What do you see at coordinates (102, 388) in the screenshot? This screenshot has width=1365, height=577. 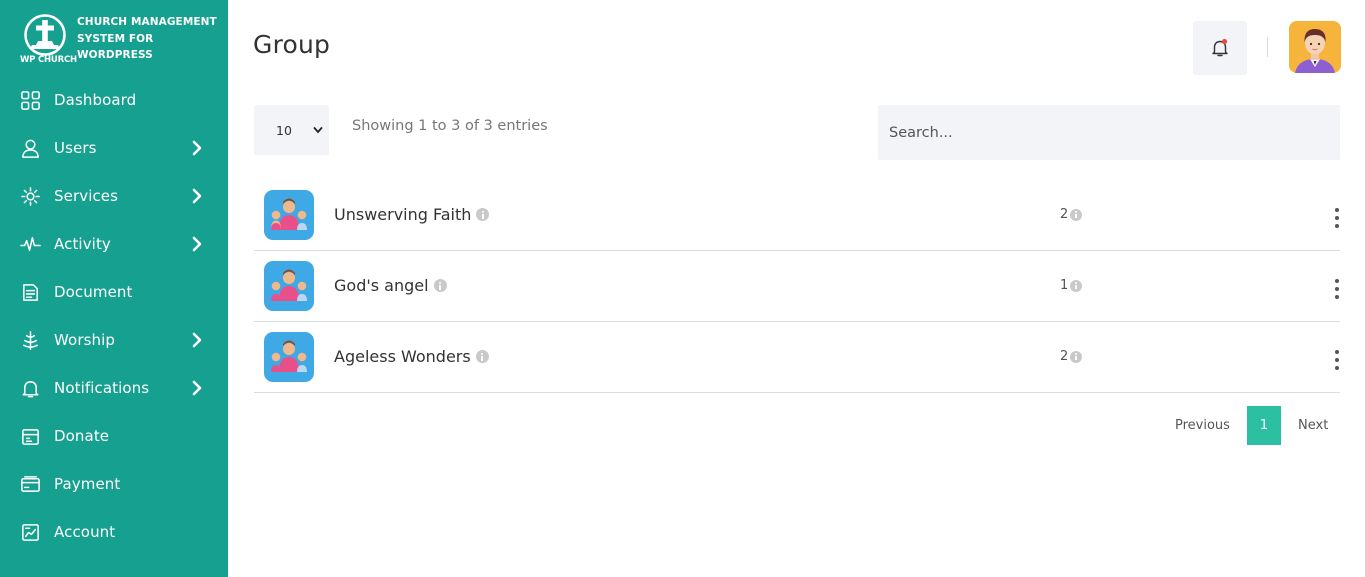 I see `sidebar-item-label: Notifications` at bounding box center [102, 388].